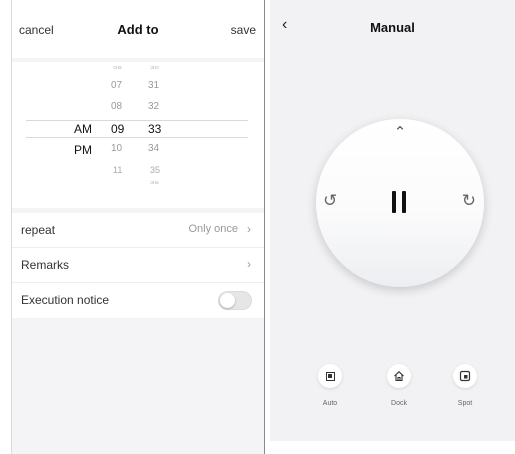 Image resolution: width=515 pixels, height=454 pixels. What do you see at coordinates (153, 148) in the screenshot?
I see `minute-option: 34` at bounding box center [153, 148].